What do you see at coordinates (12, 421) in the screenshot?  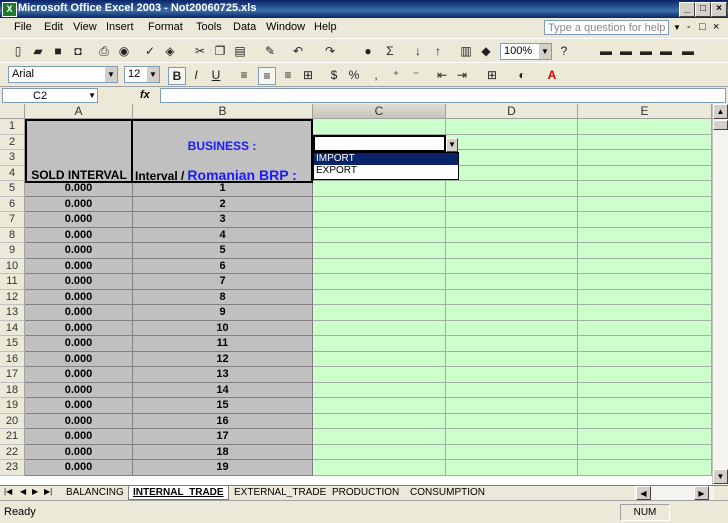 I see `row-header: 20` at bounding box center [12, 421].